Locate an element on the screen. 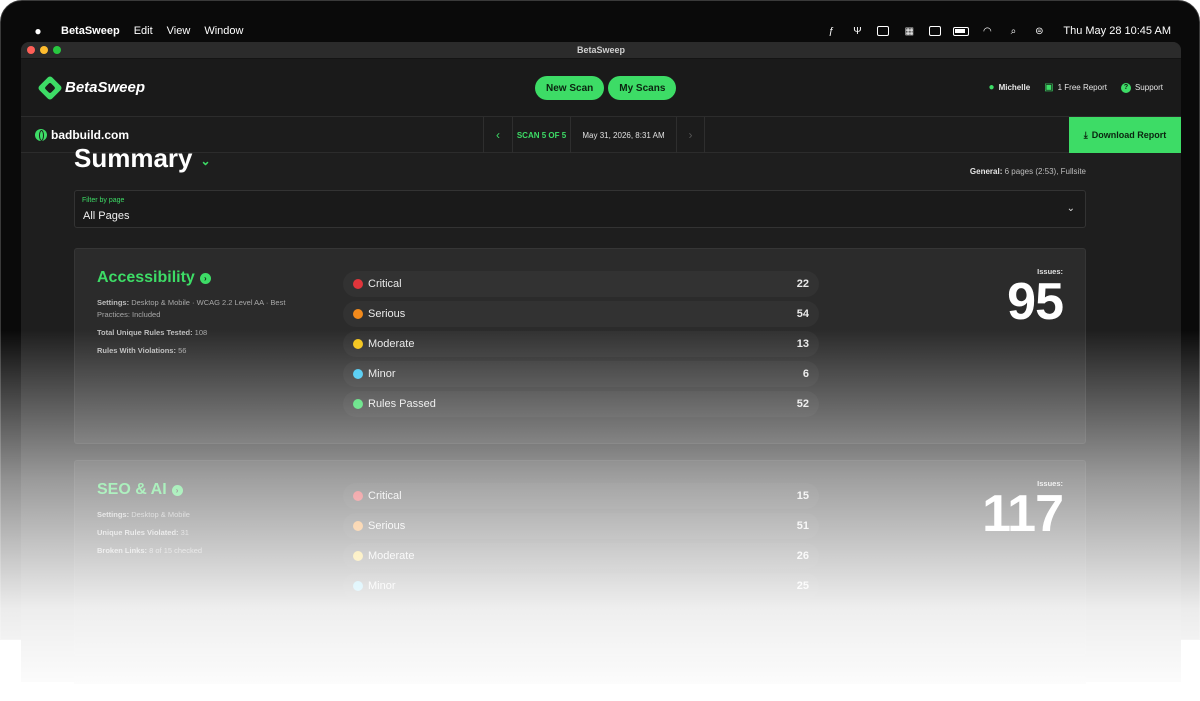 This screenshot has width=1200, height=701. site-name: badbuild.com is located at coordinates (82, 135).